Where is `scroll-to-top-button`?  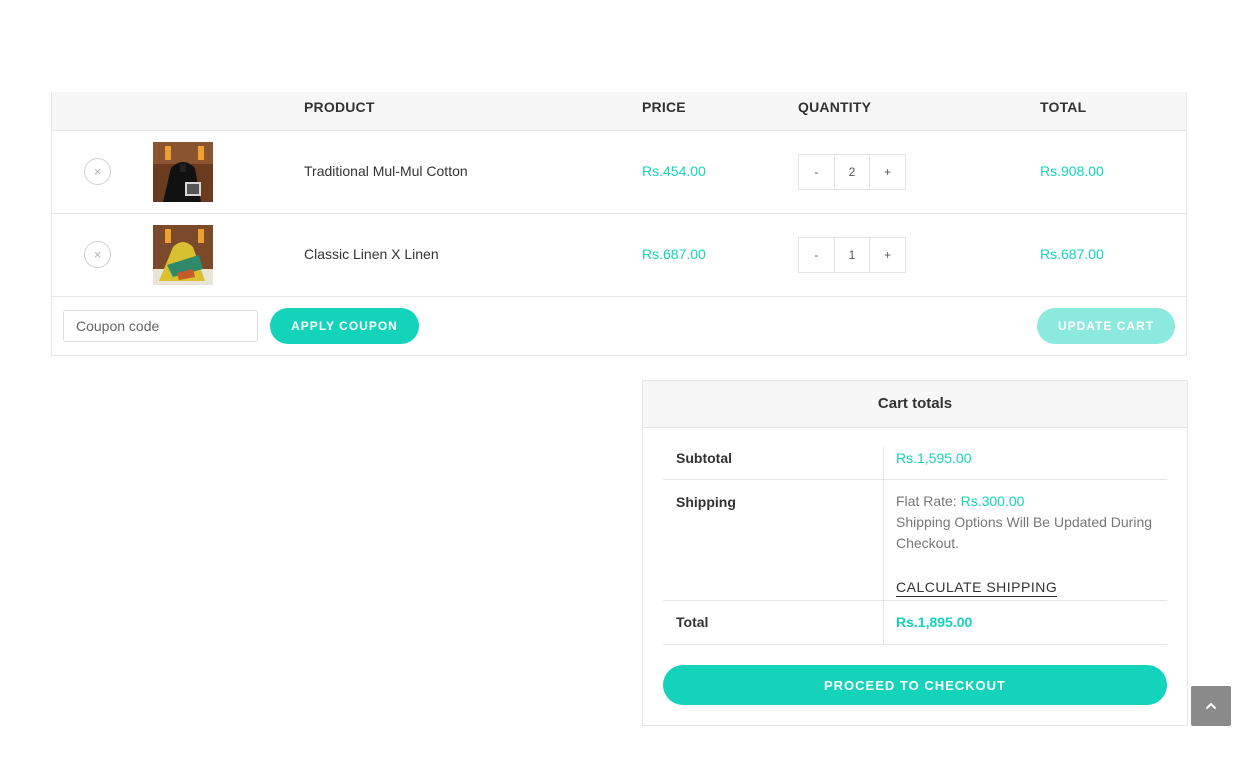
scroll-to-top-button is located at coordinates (1211, 706).